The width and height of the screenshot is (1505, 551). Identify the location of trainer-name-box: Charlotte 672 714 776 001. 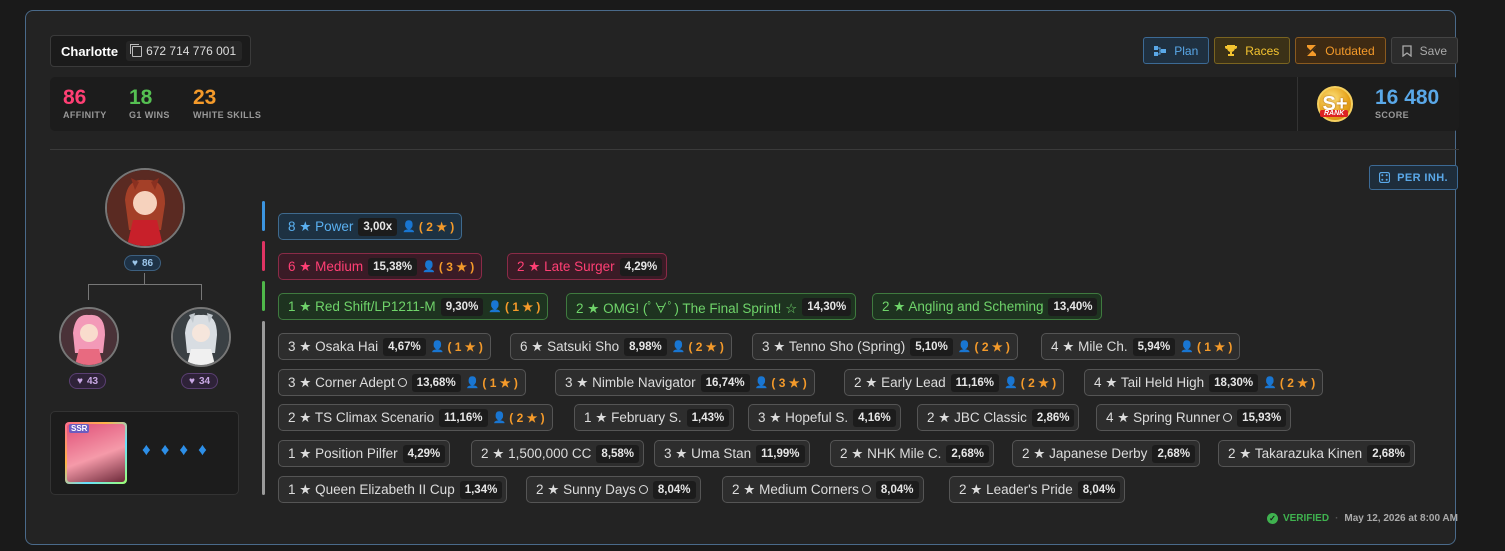
(151, 51).